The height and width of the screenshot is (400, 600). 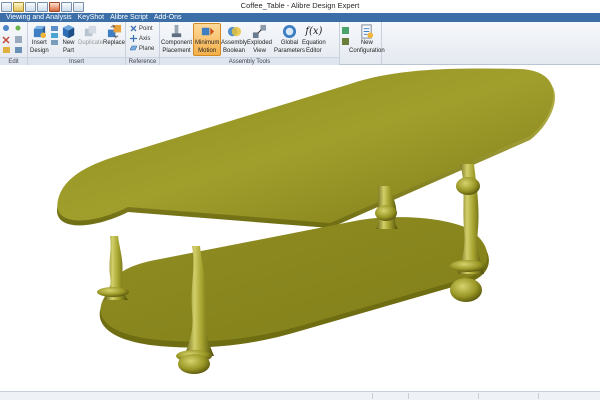 I want to click on equation-editor-button: f(x) Equation Editor, so click(x=314, y=39).